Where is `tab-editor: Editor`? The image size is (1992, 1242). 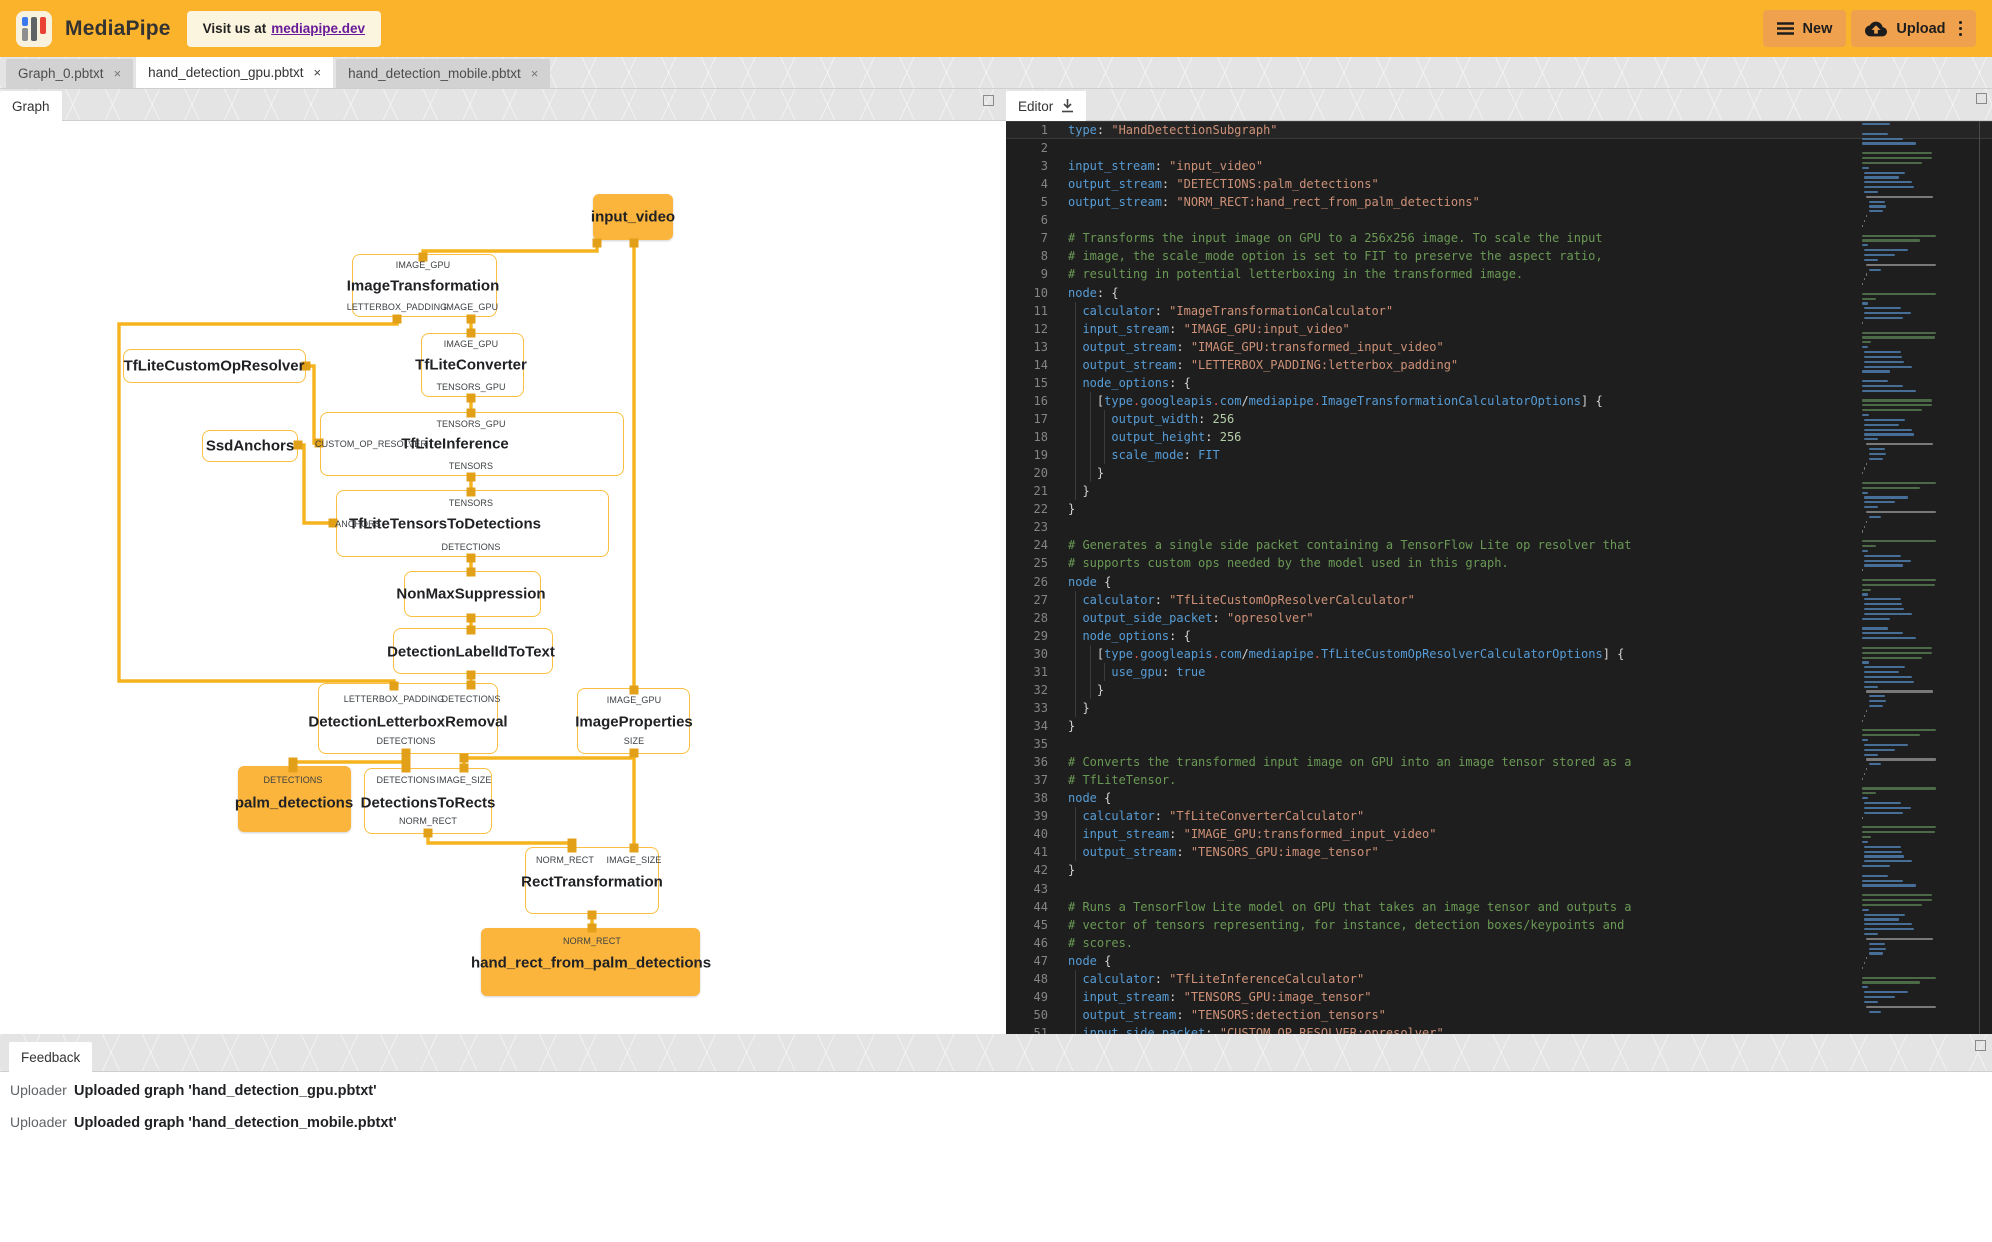
tab-editor: Editor is located at coordinates (1046, 106).